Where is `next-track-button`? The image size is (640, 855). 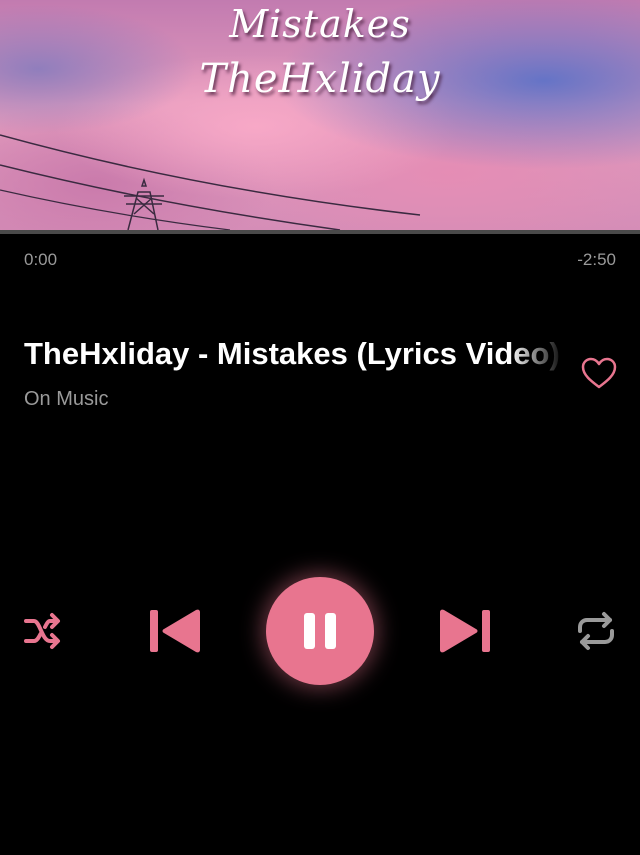 next-track-button is located at coordinates (464, 631).